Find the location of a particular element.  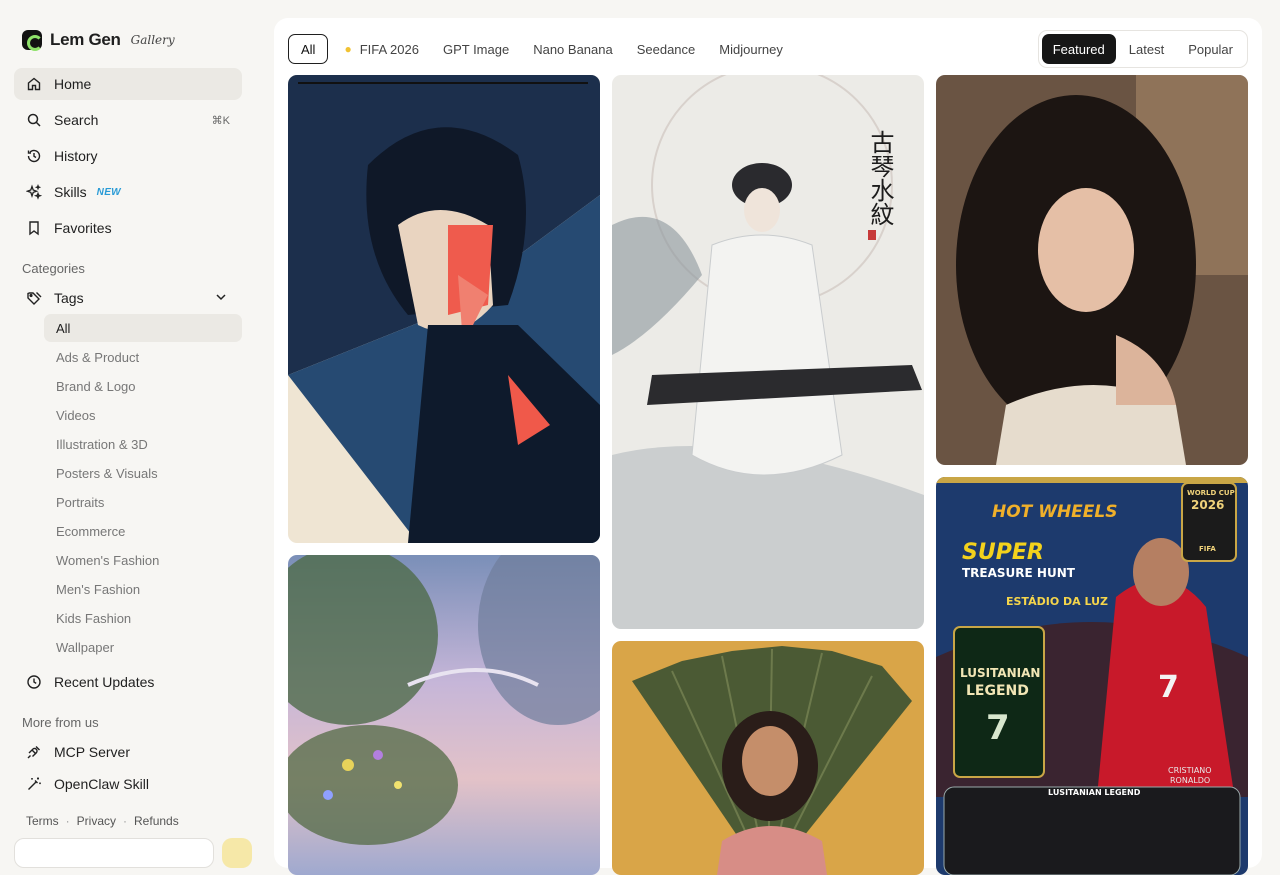

tag-portraits: Portraits is located at coordinates (143, 502).